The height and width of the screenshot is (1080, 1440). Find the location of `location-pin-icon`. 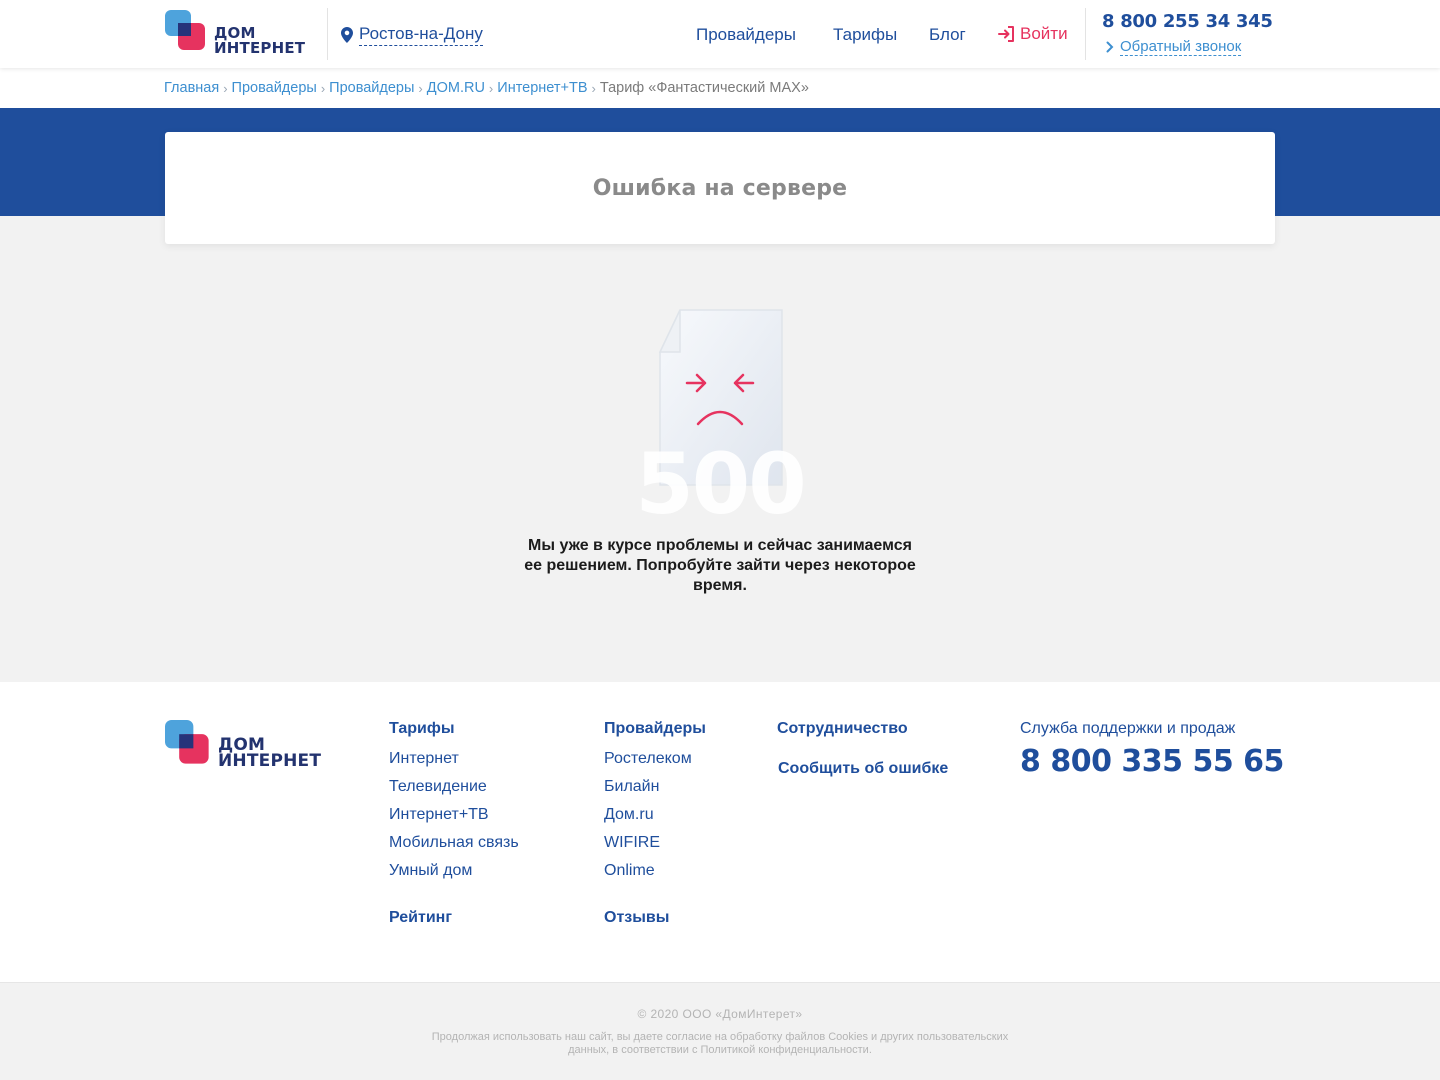

location-pin-icon is located at coordinates (347, 35).